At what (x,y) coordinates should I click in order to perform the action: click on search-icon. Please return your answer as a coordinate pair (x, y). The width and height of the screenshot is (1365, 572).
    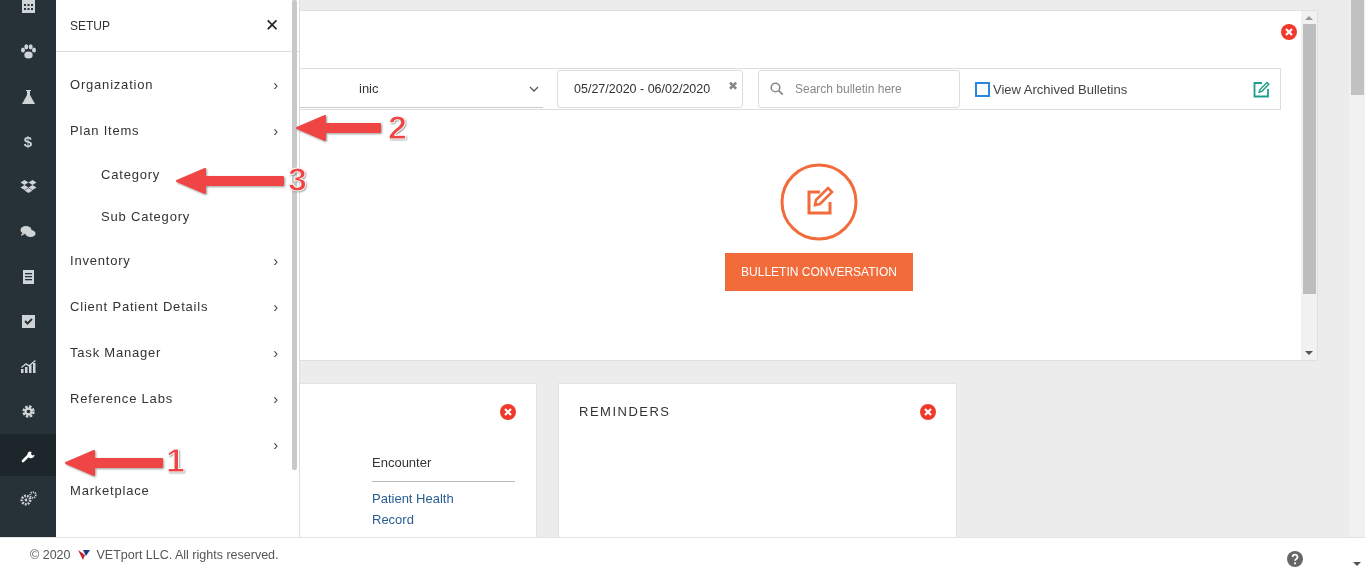
    Looking at the image, I should click on (777, 89).